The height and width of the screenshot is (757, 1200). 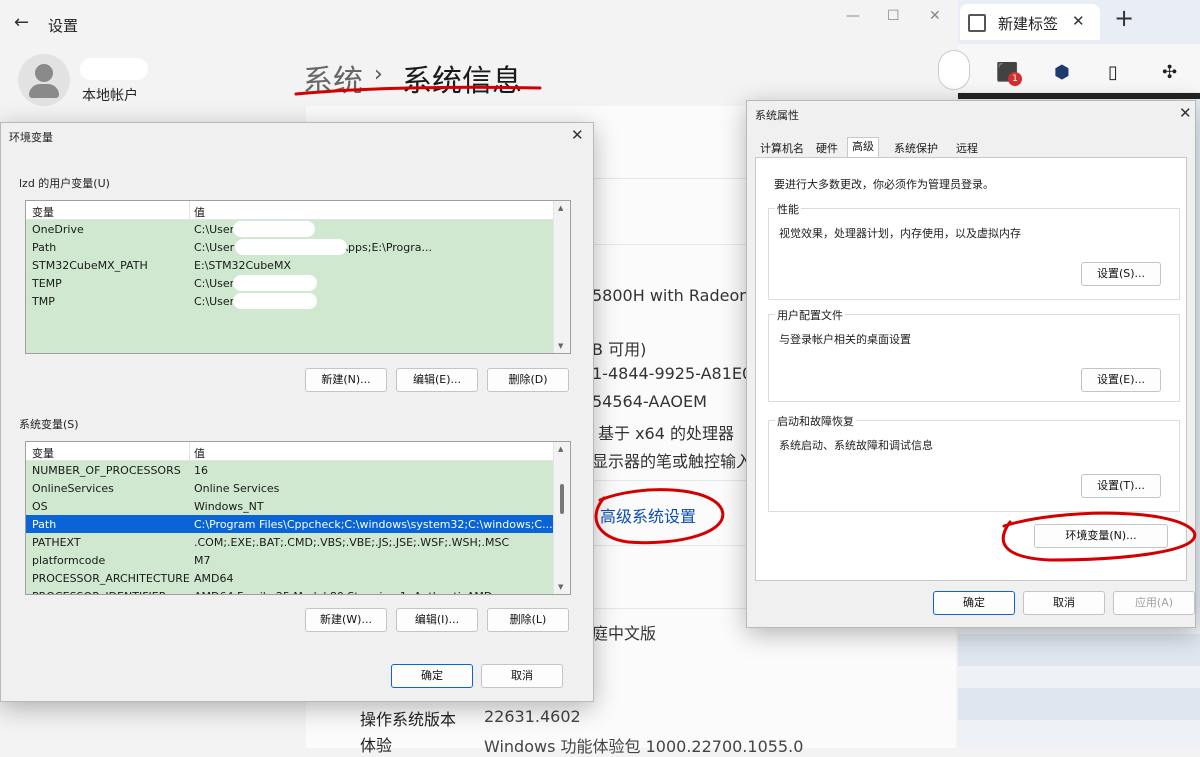 What do you see at coordinates (1099, 536) in the screenshot?
I see `env-button-circle-annotation` at bounding box center [1099, 536].